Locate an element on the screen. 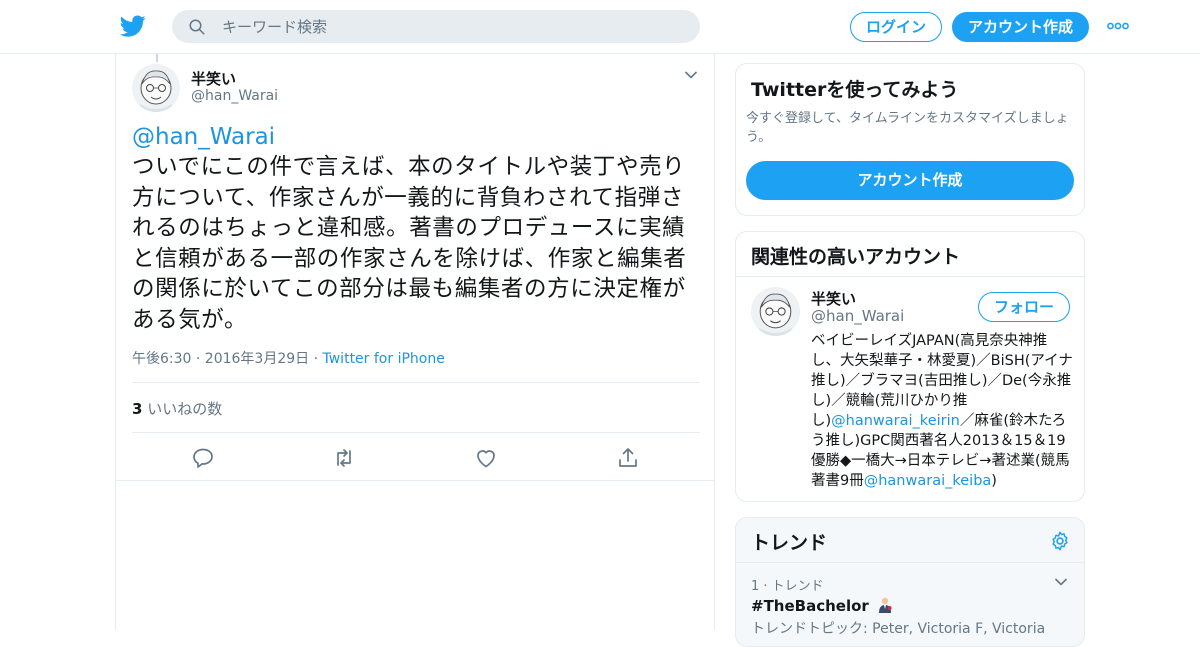 The image size is (1200, 647). tweet-mention-link: @han_Warai is located at coordinates (203, 137).